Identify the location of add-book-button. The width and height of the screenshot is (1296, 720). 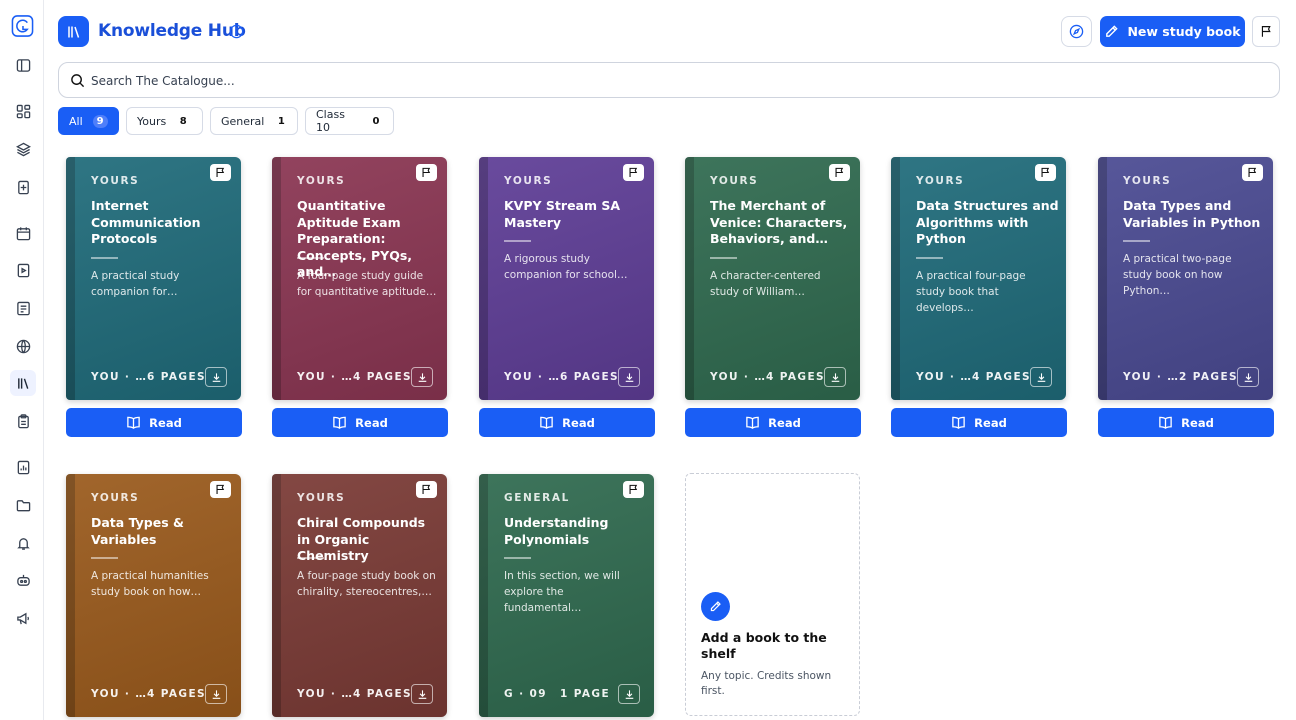
(715, 606).